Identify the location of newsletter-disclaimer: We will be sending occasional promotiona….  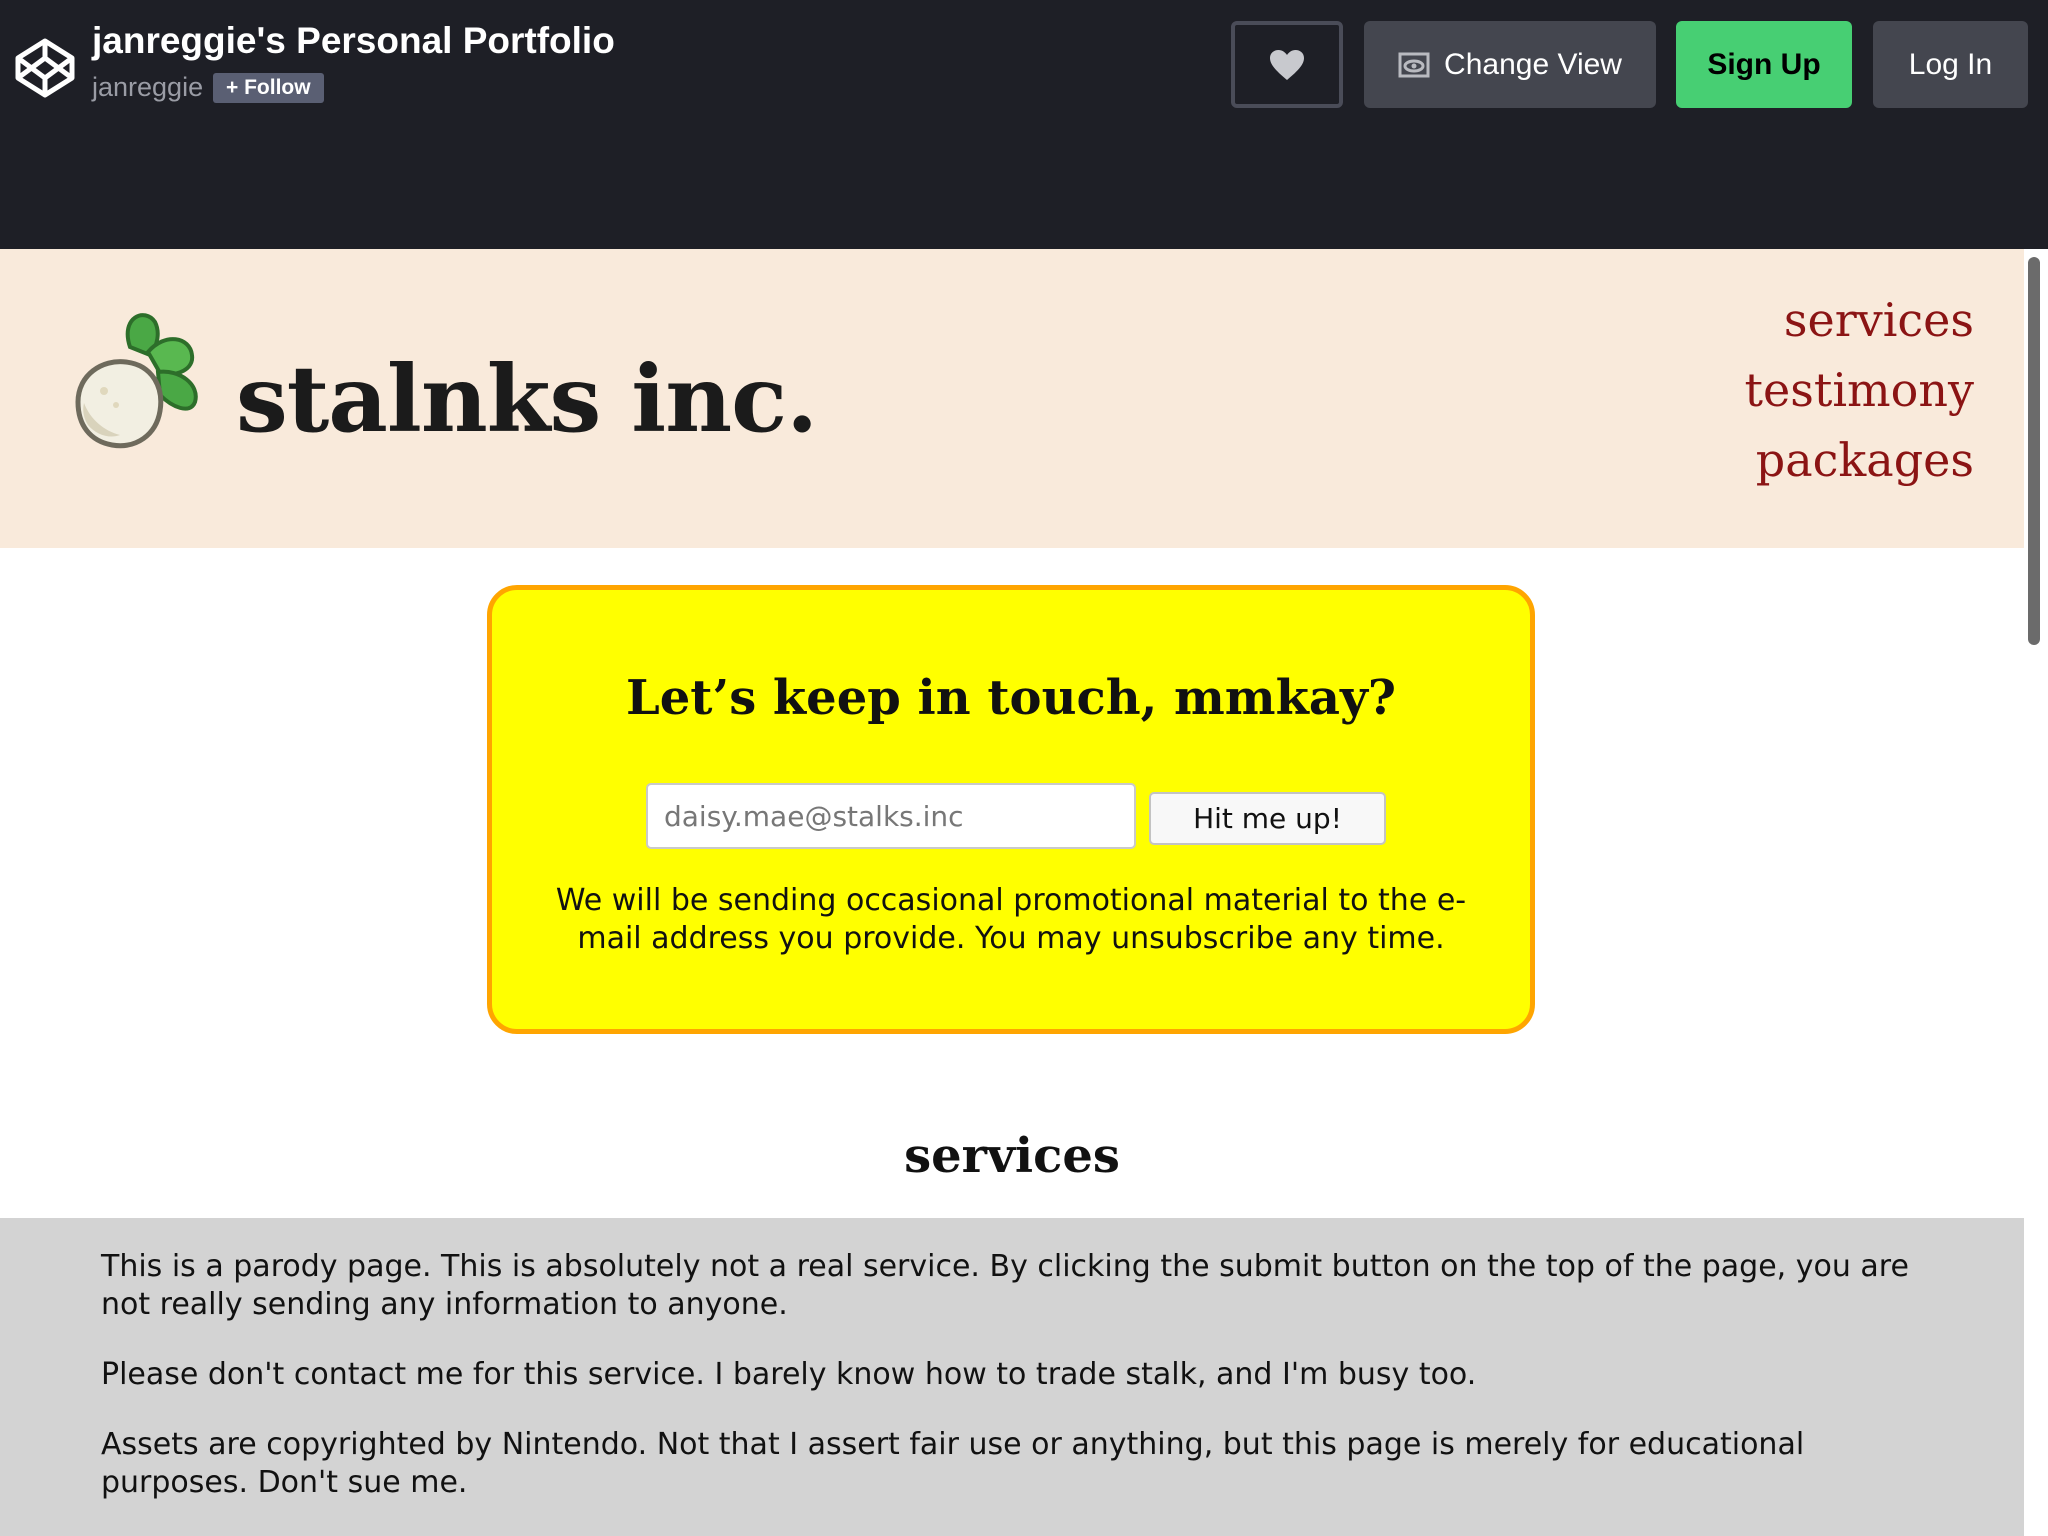
(1011, 919).